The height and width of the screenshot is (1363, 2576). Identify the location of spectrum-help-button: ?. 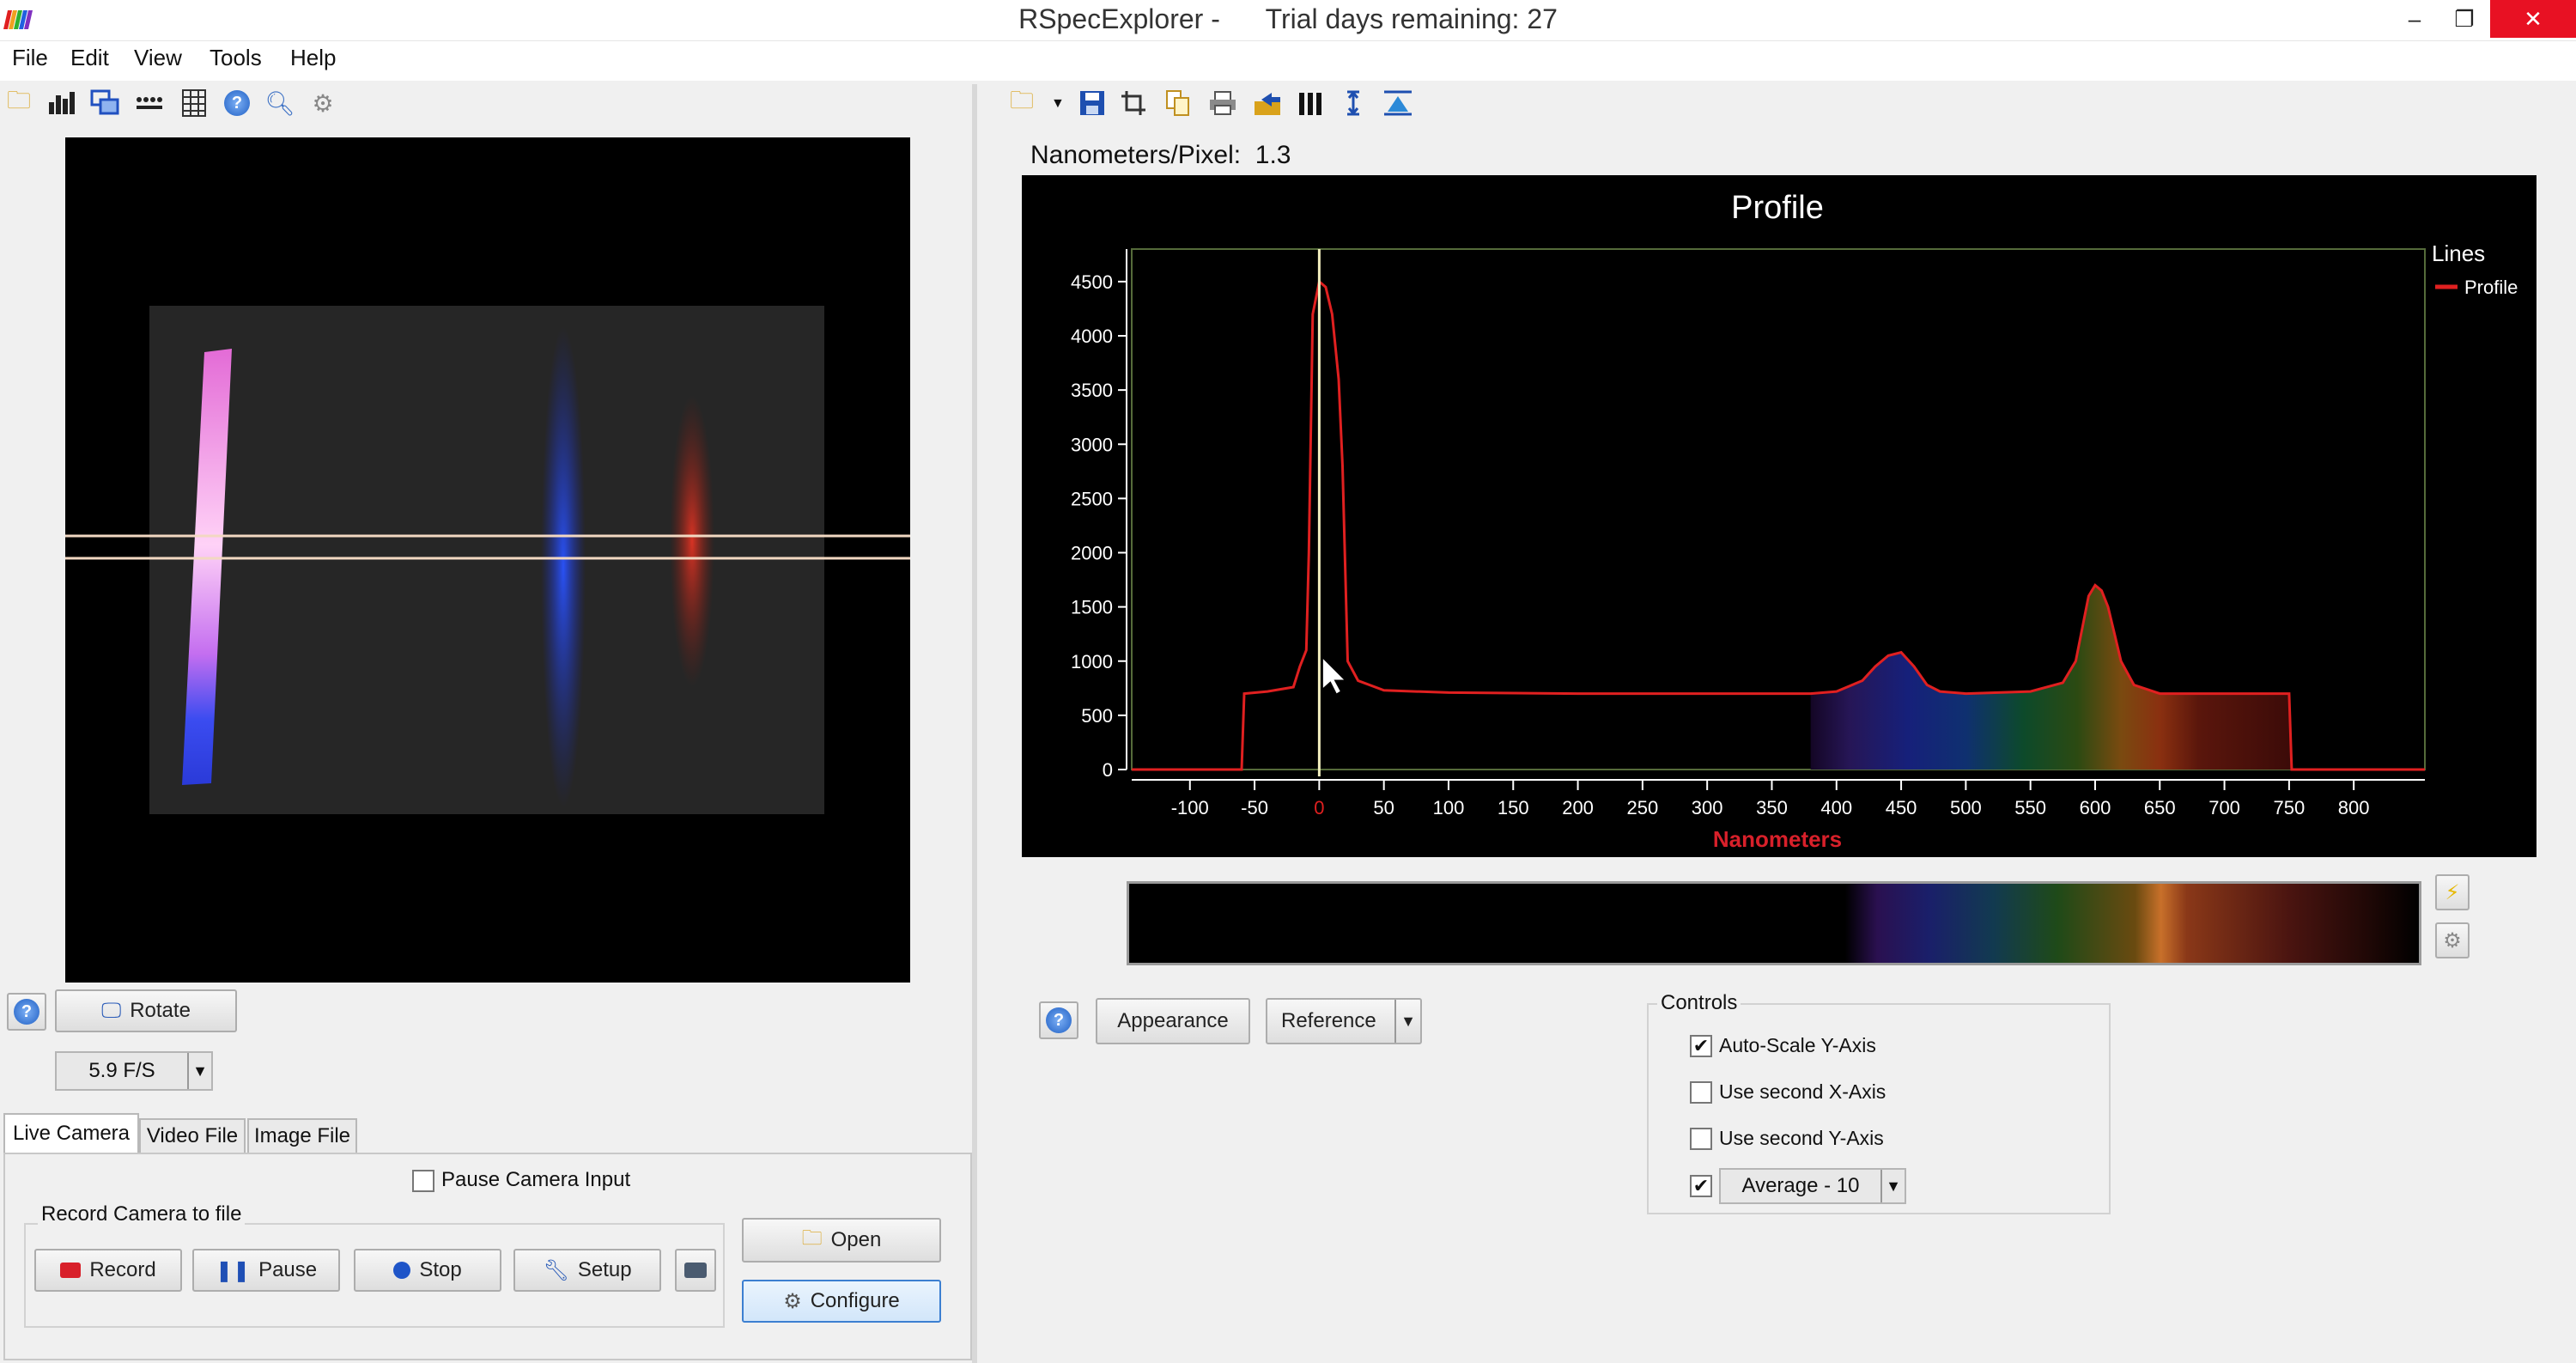
(1058, 1020).